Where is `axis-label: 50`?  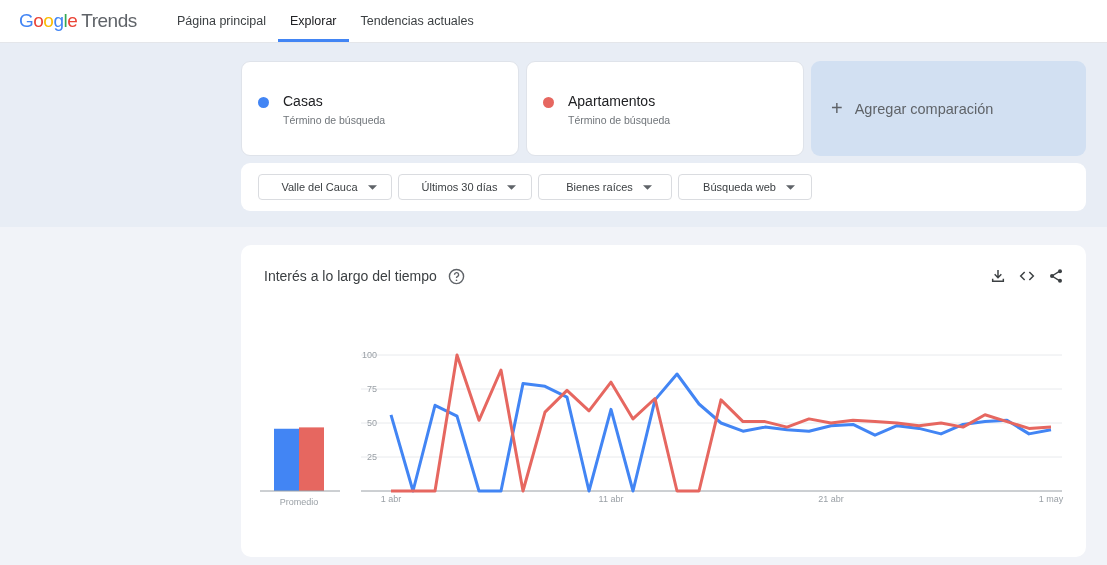
axis-label: 50 is located at coordinates (372, 423).